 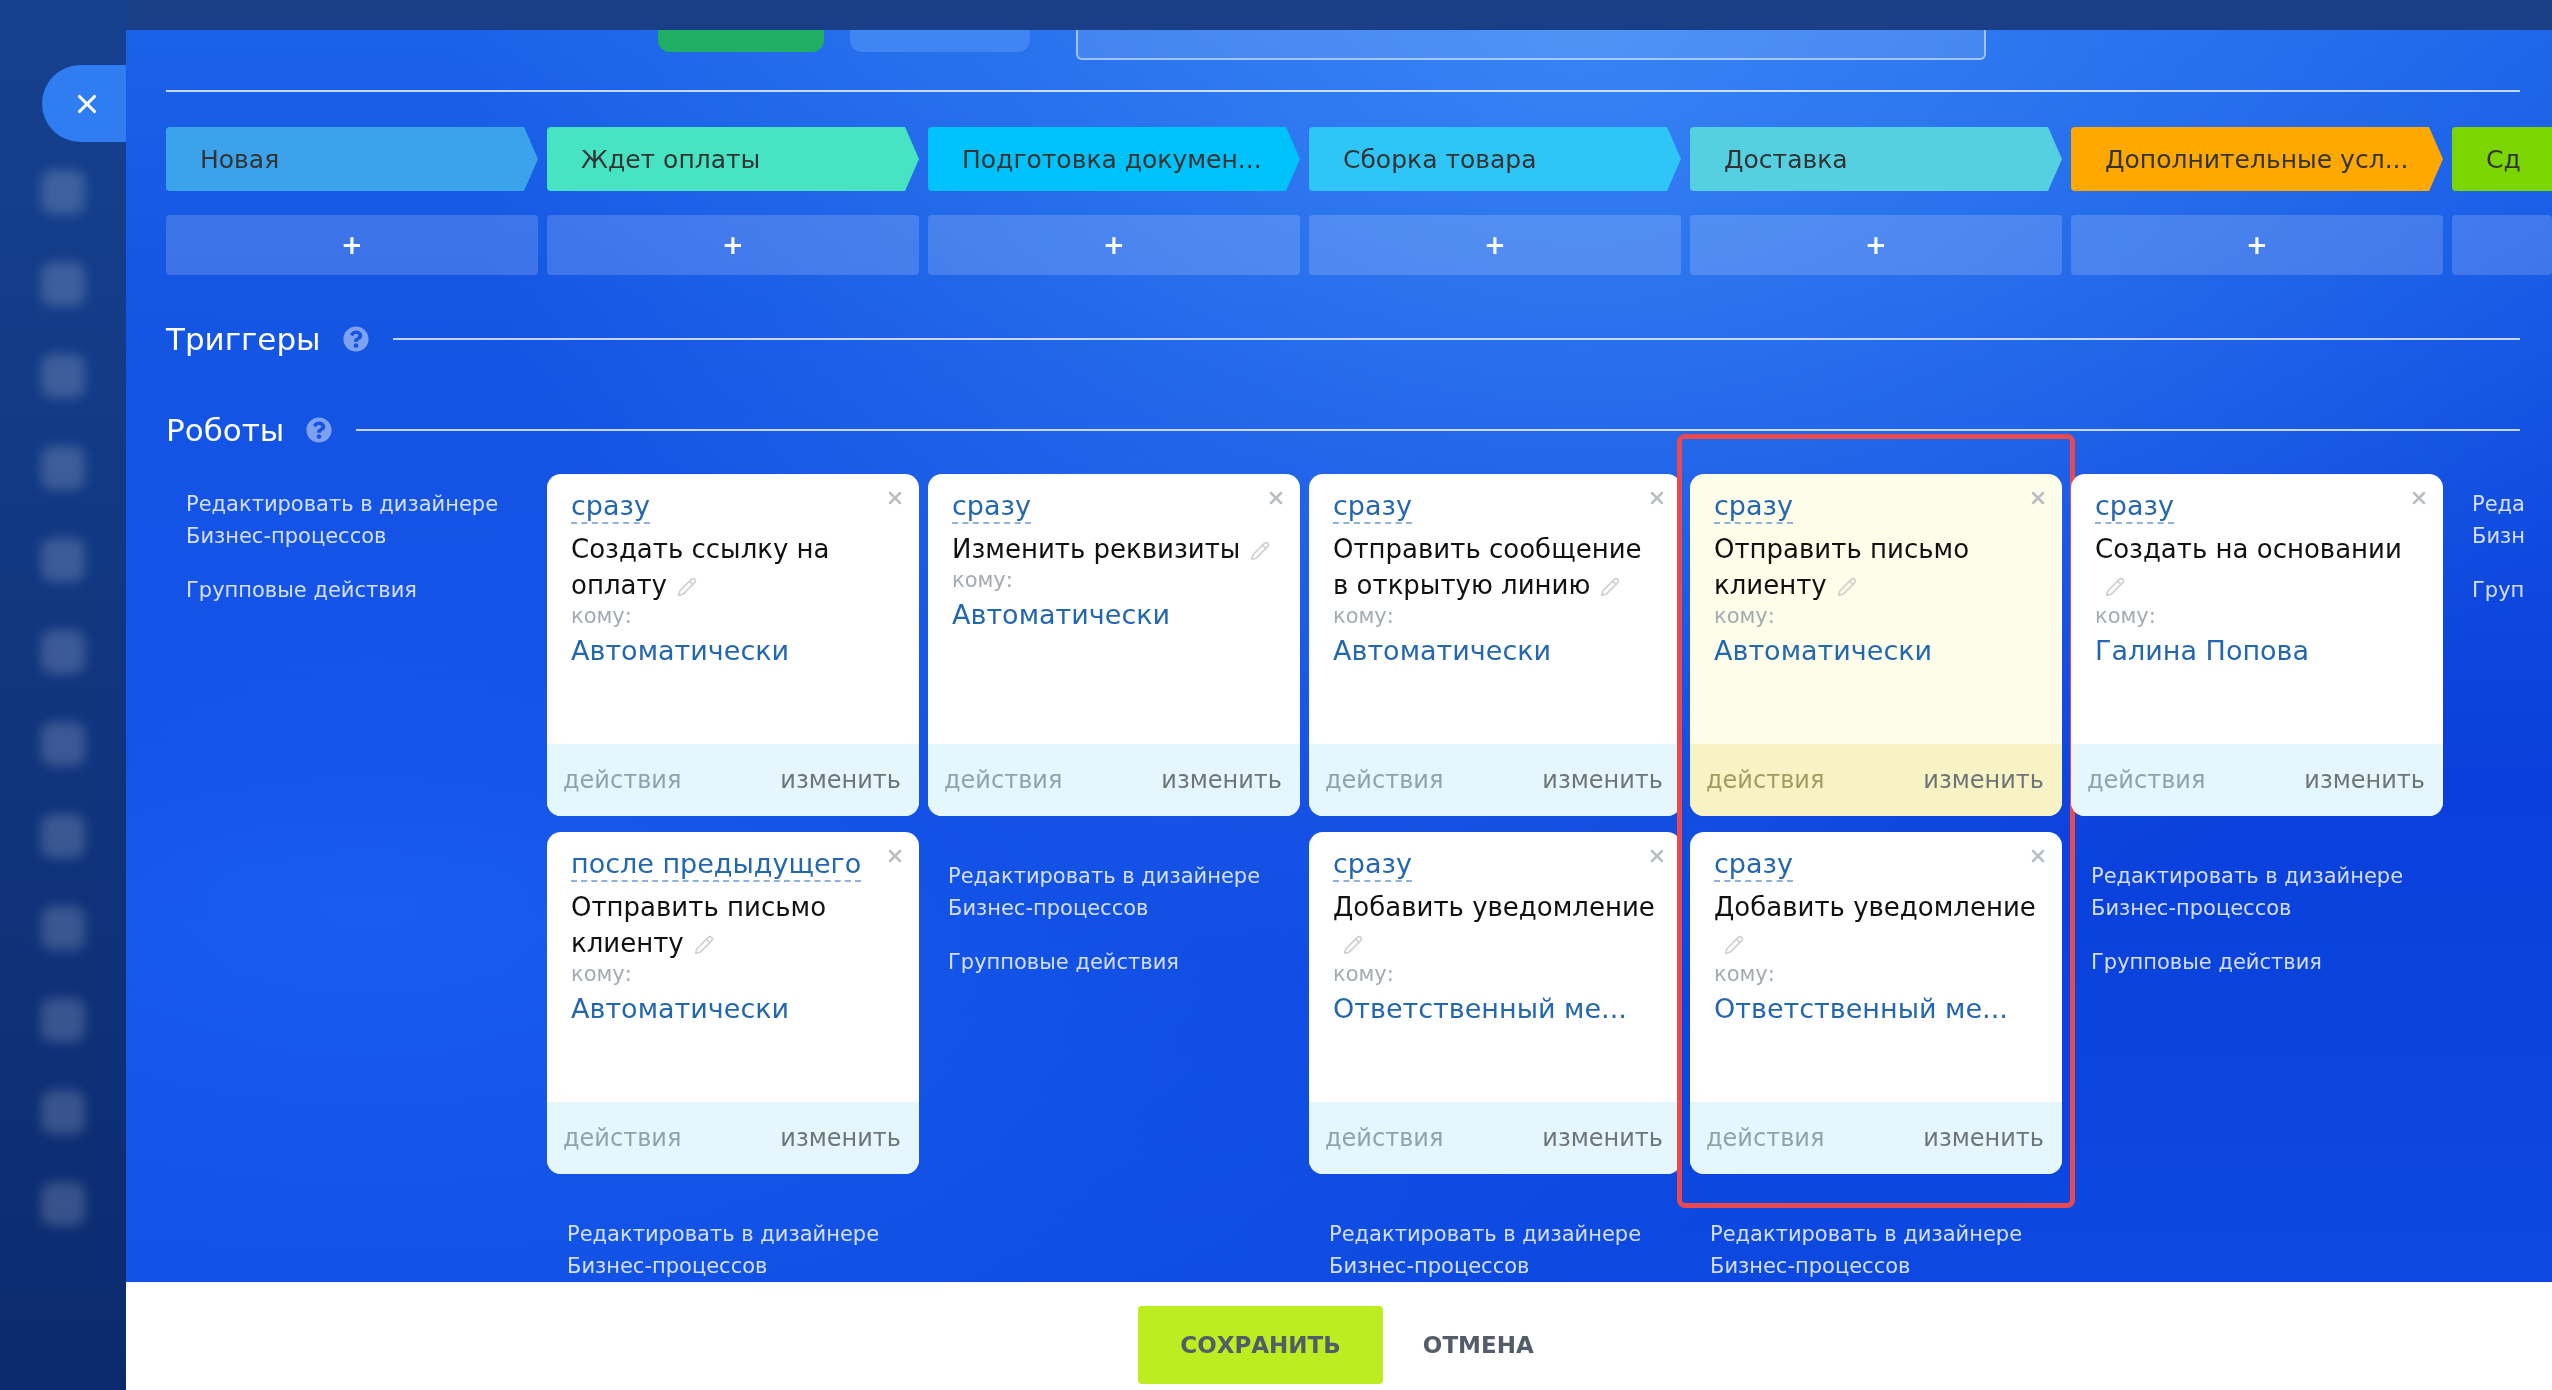 I want to click on section-title: Роботы, so click(x=225, y=430).